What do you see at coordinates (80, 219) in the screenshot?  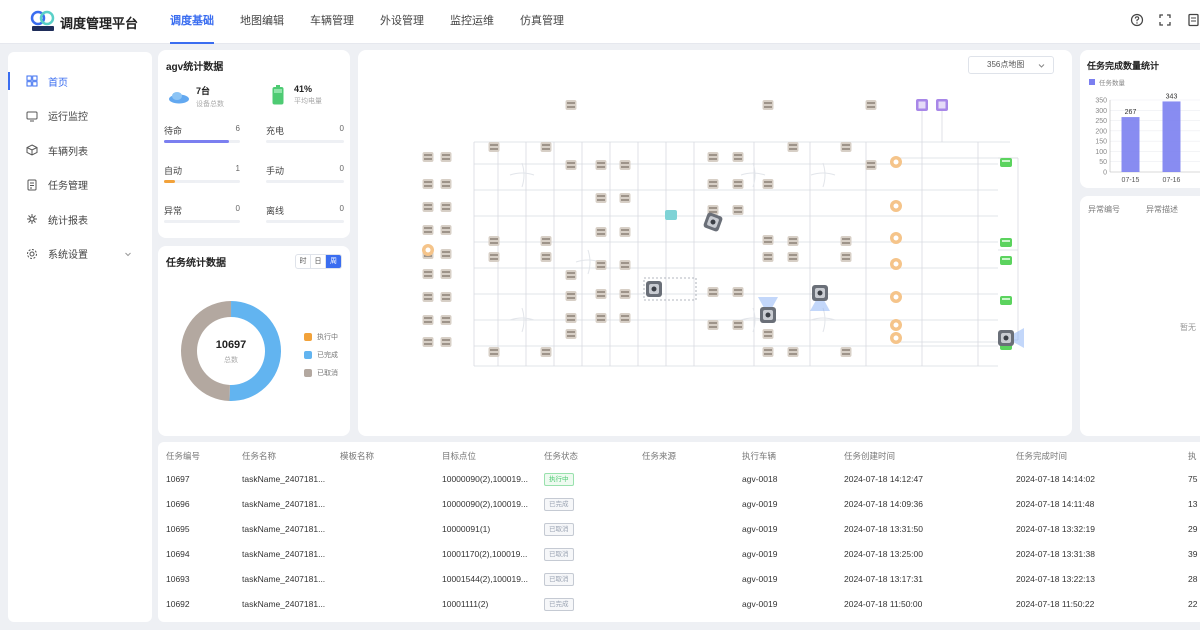 I see `sidebar-item-4: 统计报表` at bounding box center [80, 219].